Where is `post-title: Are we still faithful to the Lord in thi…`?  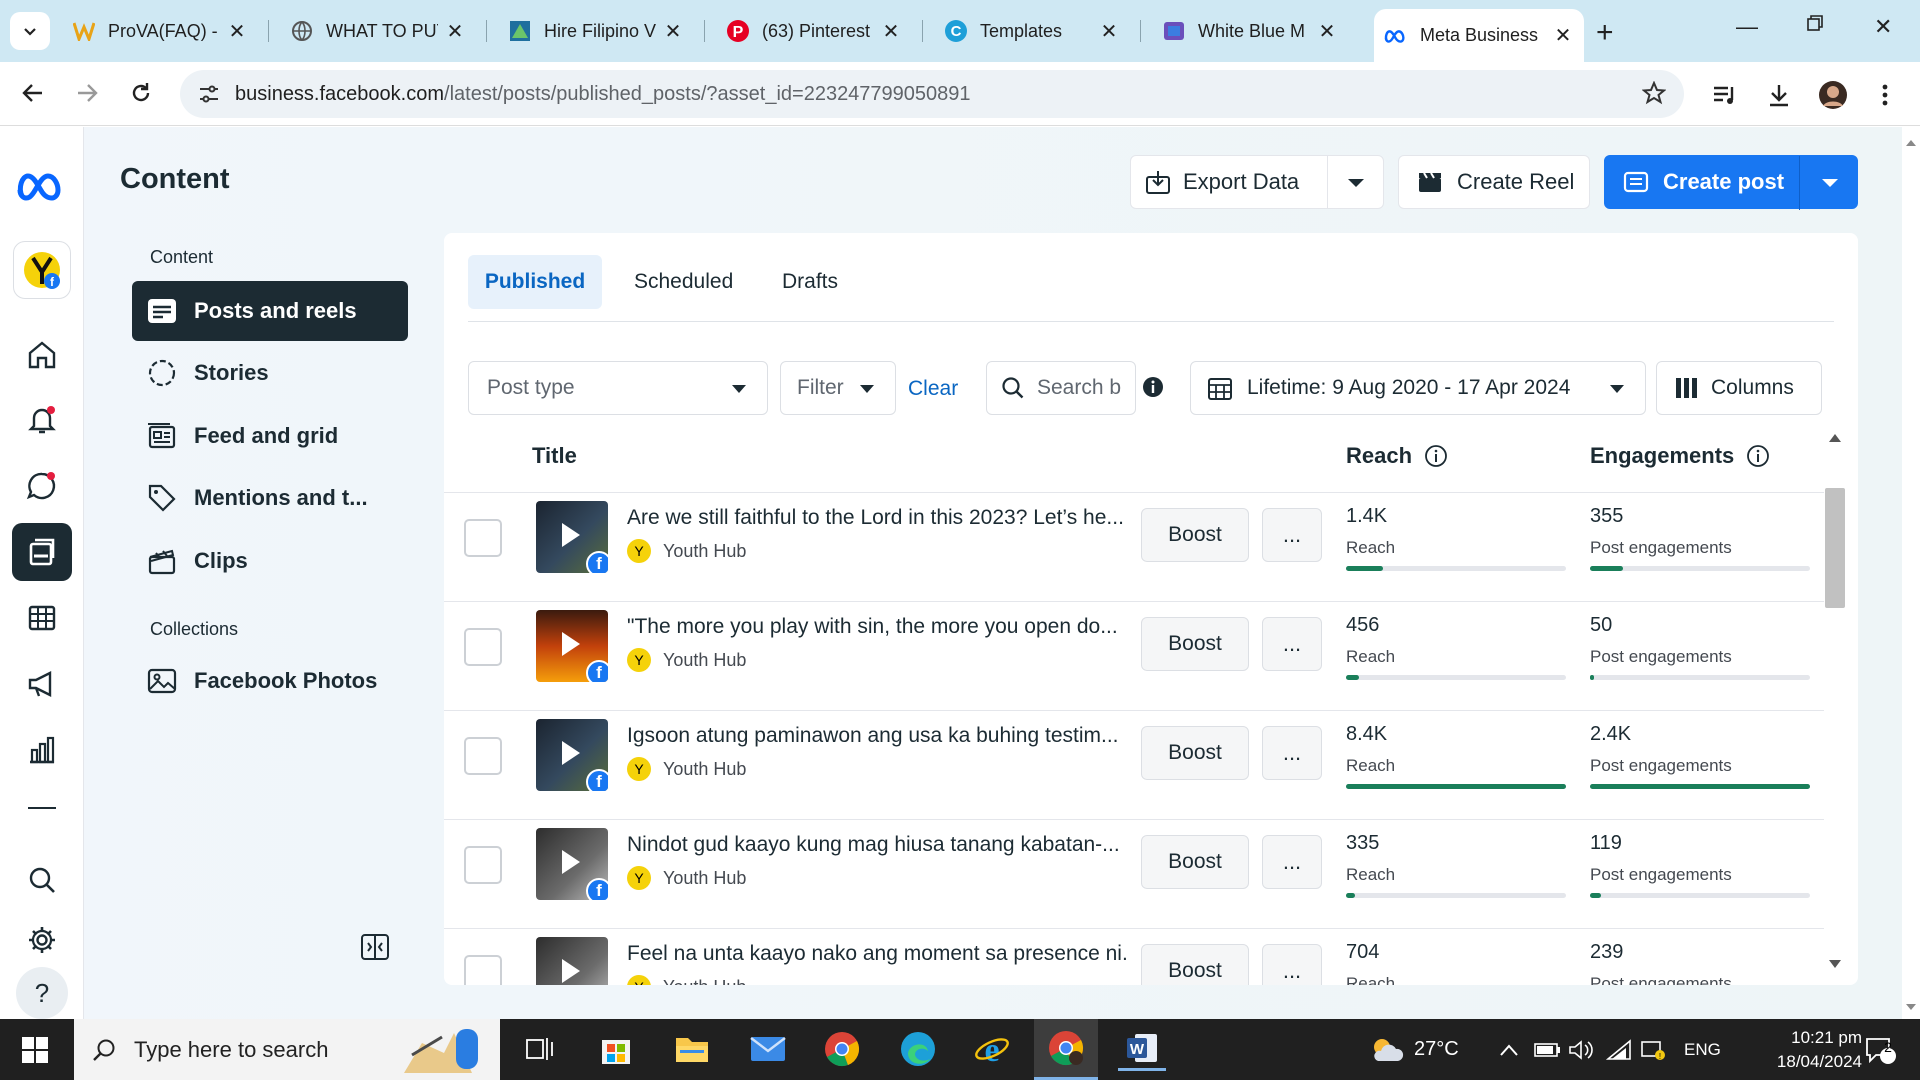 post-title: Are we still faithful to the Lord in thi… is located at coordinates (877, 518).